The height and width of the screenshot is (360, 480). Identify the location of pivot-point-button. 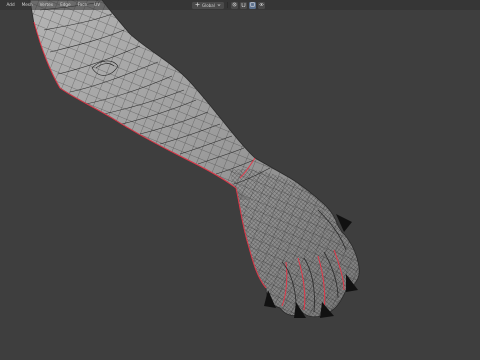
(234, 5).